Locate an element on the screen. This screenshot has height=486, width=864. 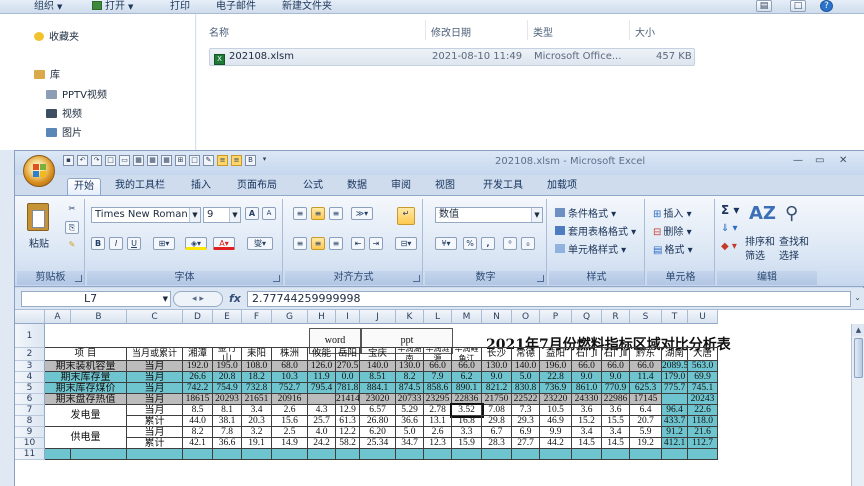
bold-icon: B is located at coordinates (250, 160).